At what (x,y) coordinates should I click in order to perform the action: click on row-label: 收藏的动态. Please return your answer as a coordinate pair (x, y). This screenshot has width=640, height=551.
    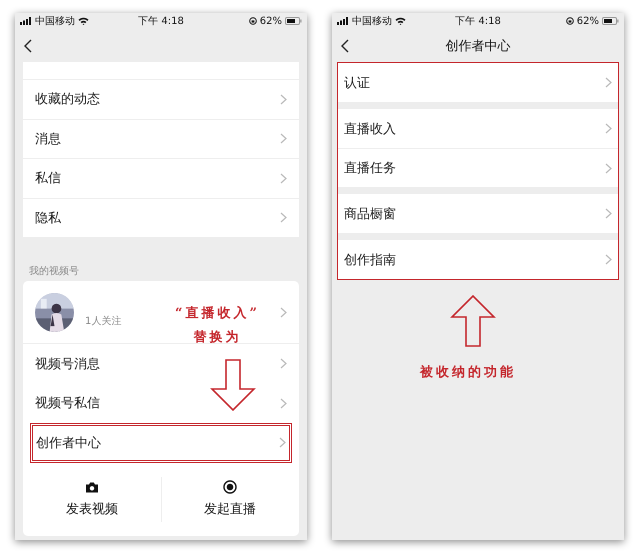
    Looking at the image, I should click on (67, 99).